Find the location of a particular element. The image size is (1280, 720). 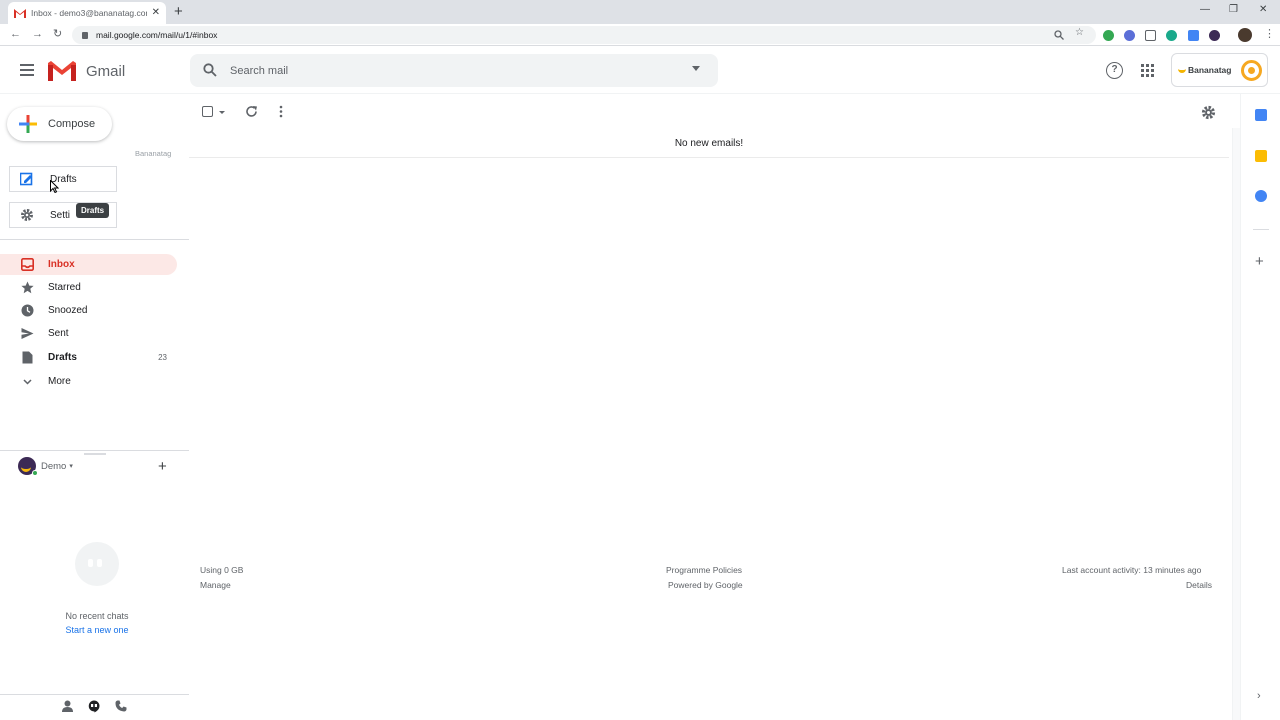

address-bar-url: mail.google.com/mail/u/1/#inbox is located at coordinates (157, 35).